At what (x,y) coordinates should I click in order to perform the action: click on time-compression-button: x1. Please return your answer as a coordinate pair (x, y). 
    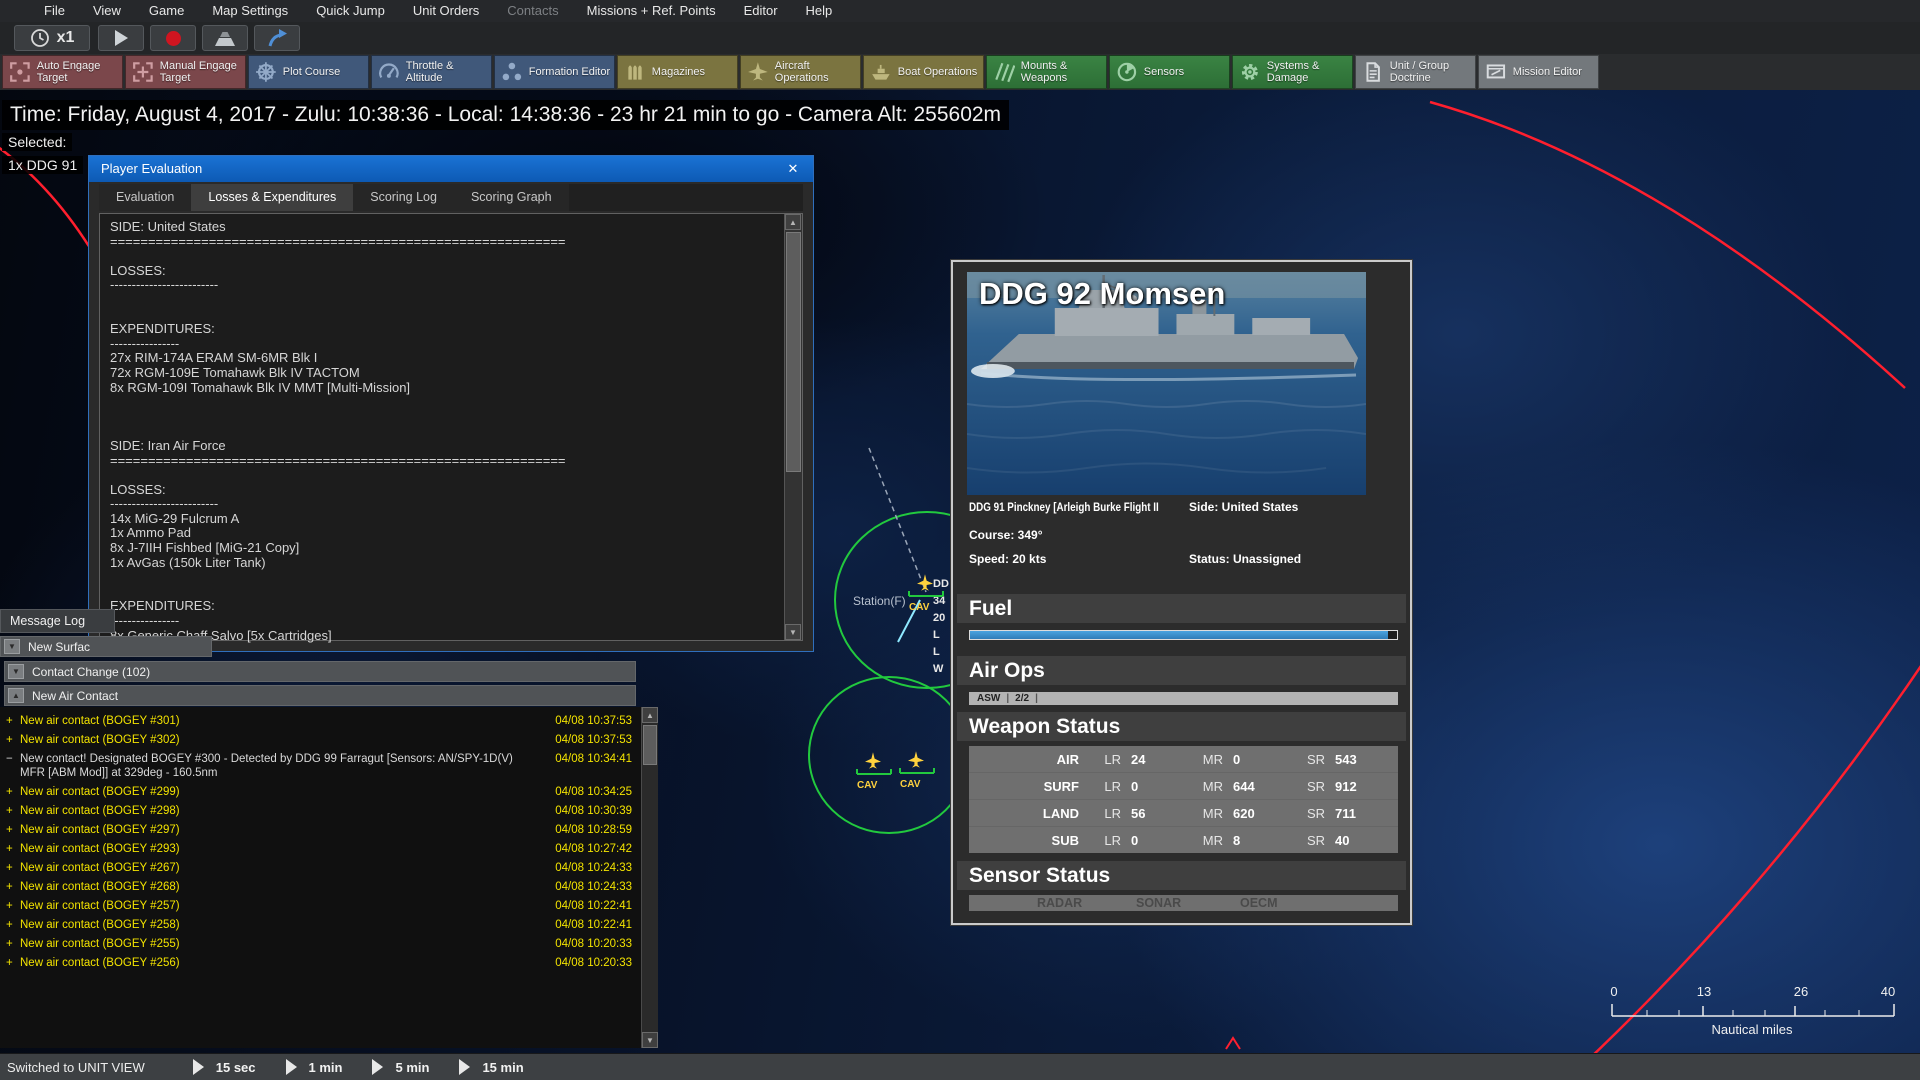
    Looking at the image, I should click on (52, 38).